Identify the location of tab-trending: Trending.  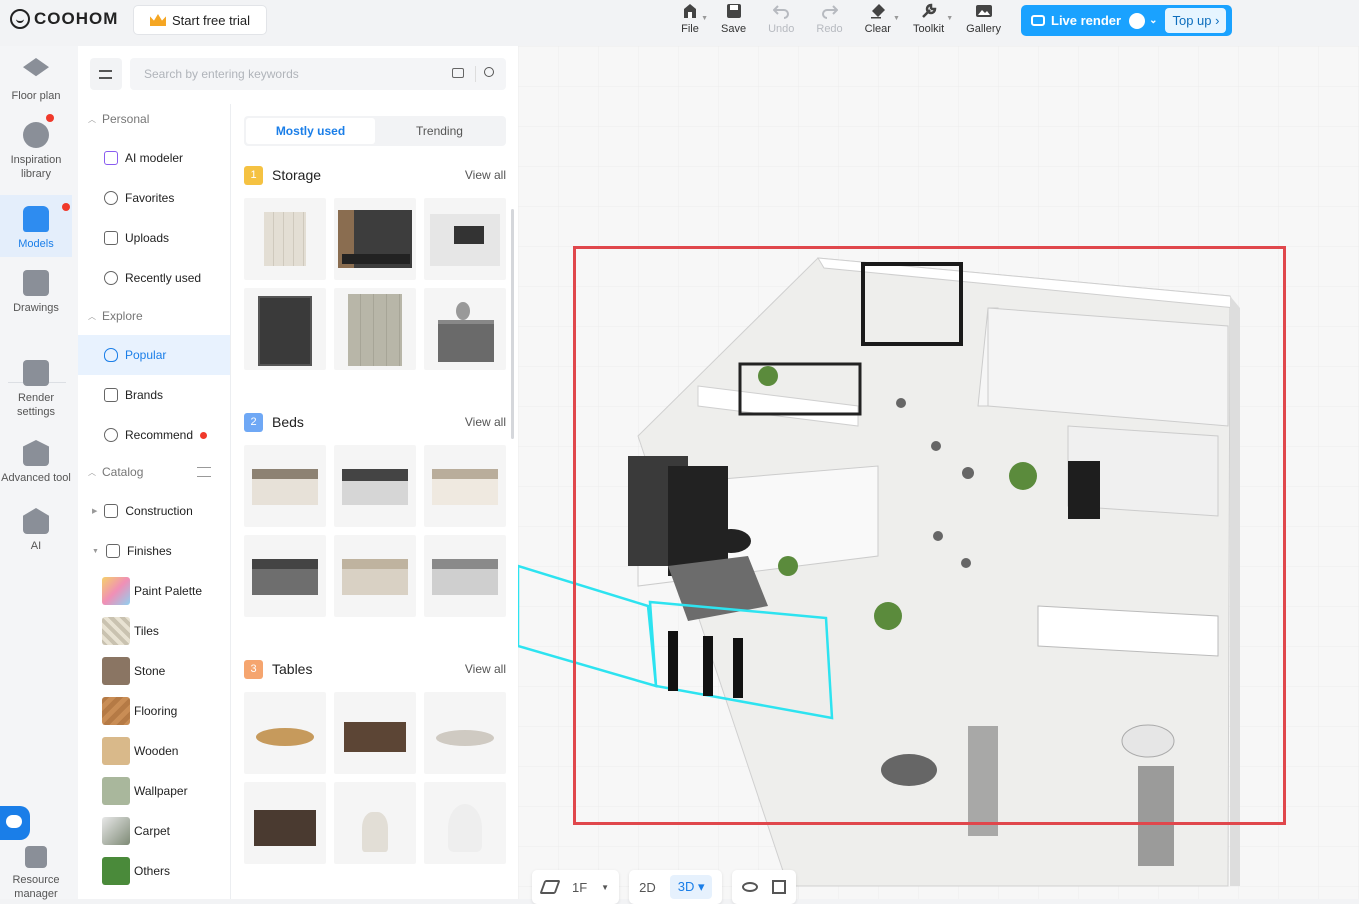
(439, 131).